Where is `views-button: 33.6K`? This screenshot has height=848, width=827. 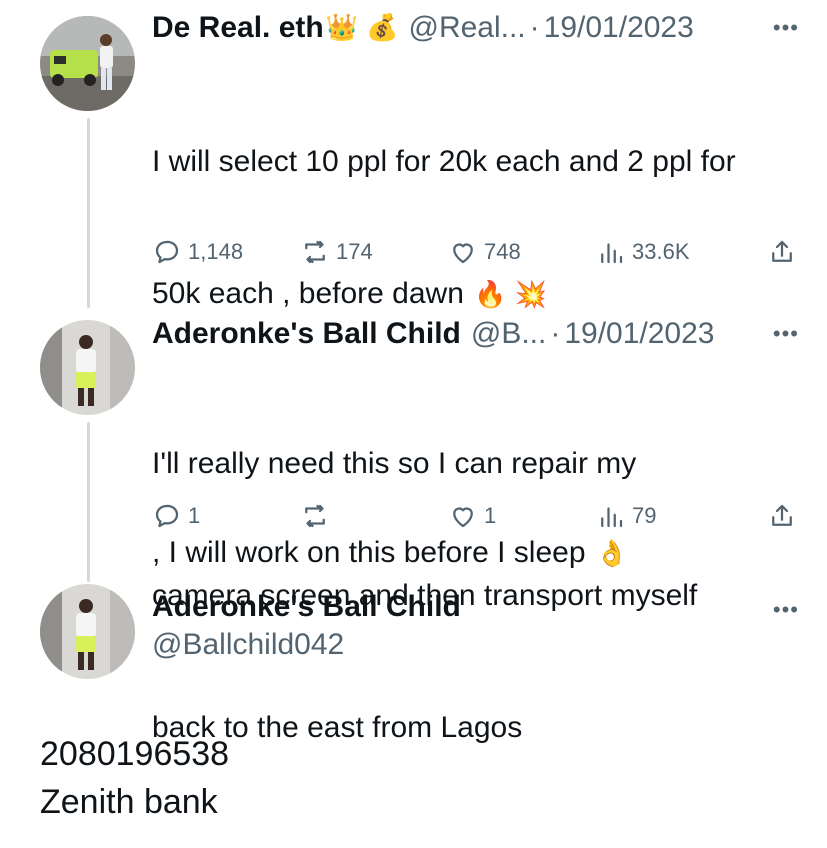 views-button: 33.6K is located at coordinates (643, 252).